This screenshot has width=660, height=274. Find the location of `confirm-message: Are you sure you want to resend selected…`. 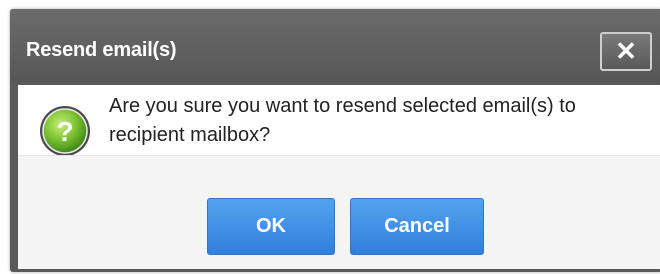

confirm-message: Are you sure you want to resend selected… is located at coordinates (342, 120).